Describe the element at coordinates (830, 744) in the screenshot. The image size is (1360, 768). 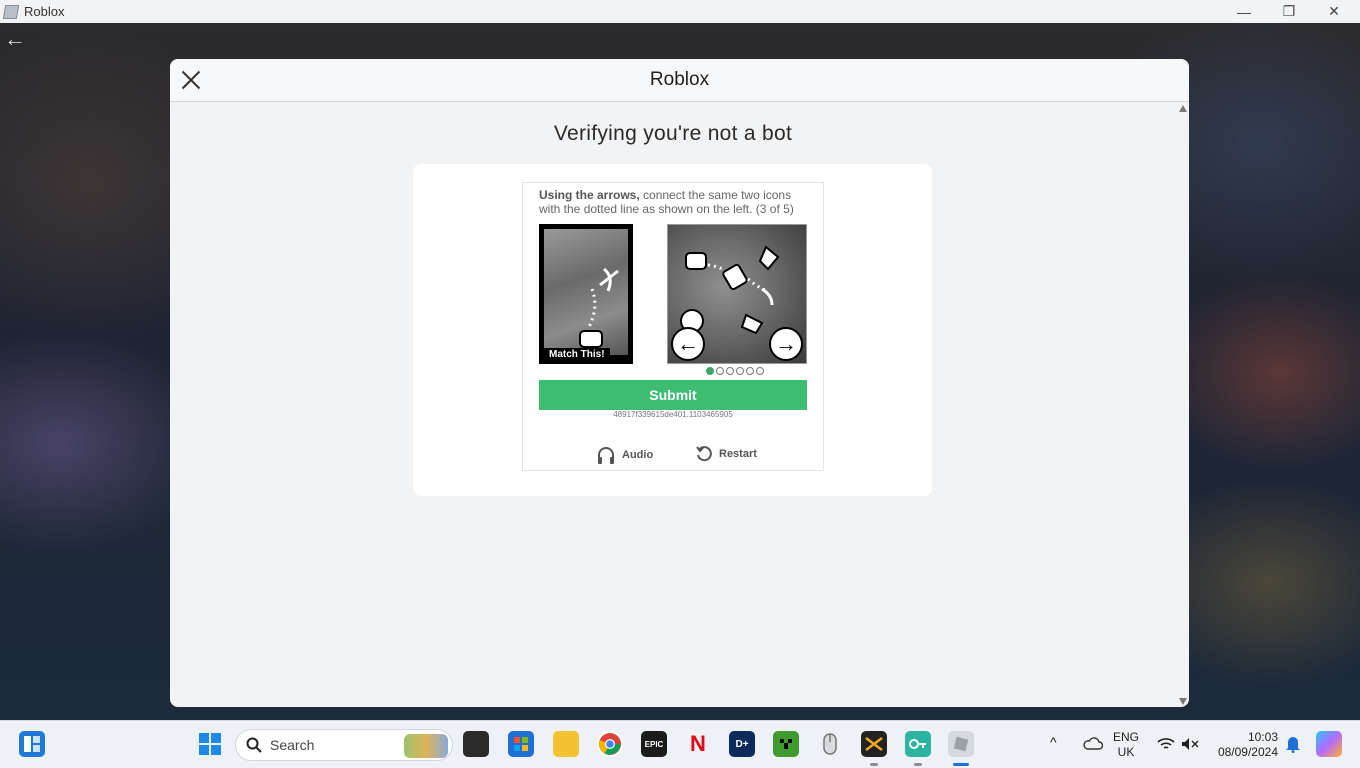
I see `mouse-app-icon` at that location.